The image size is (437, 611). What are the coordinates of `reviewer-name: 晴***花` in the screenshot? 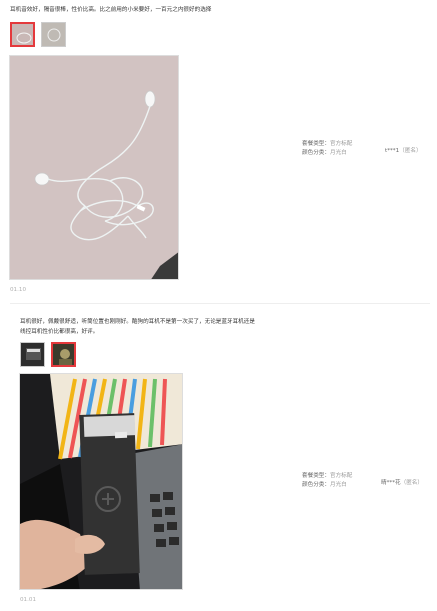 It's located at (391, 483).